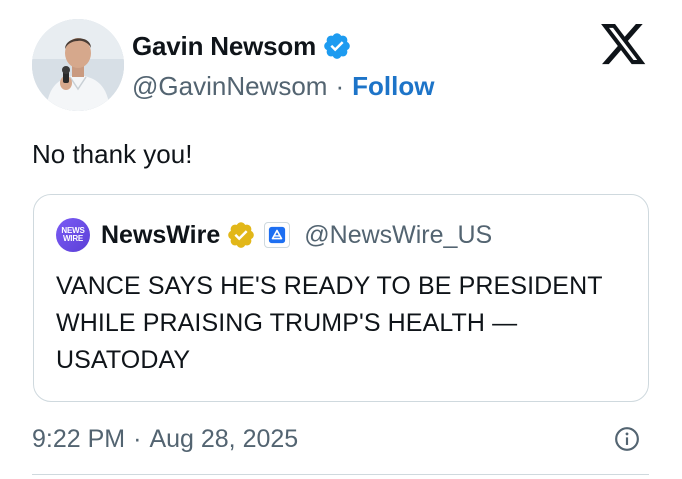  Describe the element at coordinates (241, 235) in the screenshot. I see `gold-verified-badge-icon` at that location.